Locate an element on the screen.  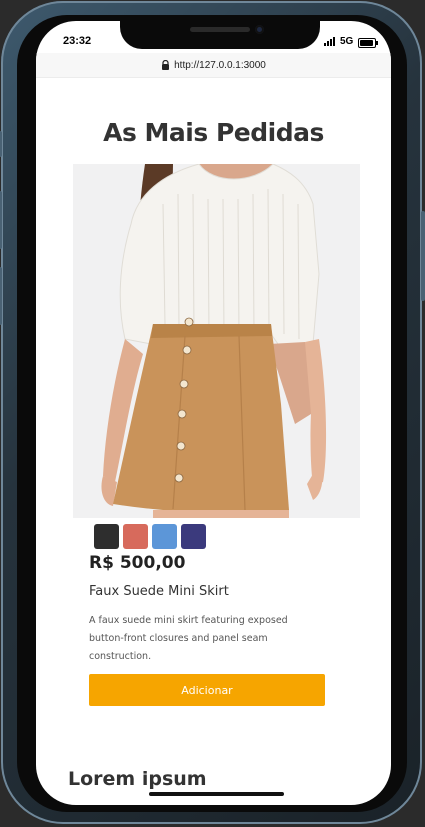
home-indicator is located at coordinates (216, 794).